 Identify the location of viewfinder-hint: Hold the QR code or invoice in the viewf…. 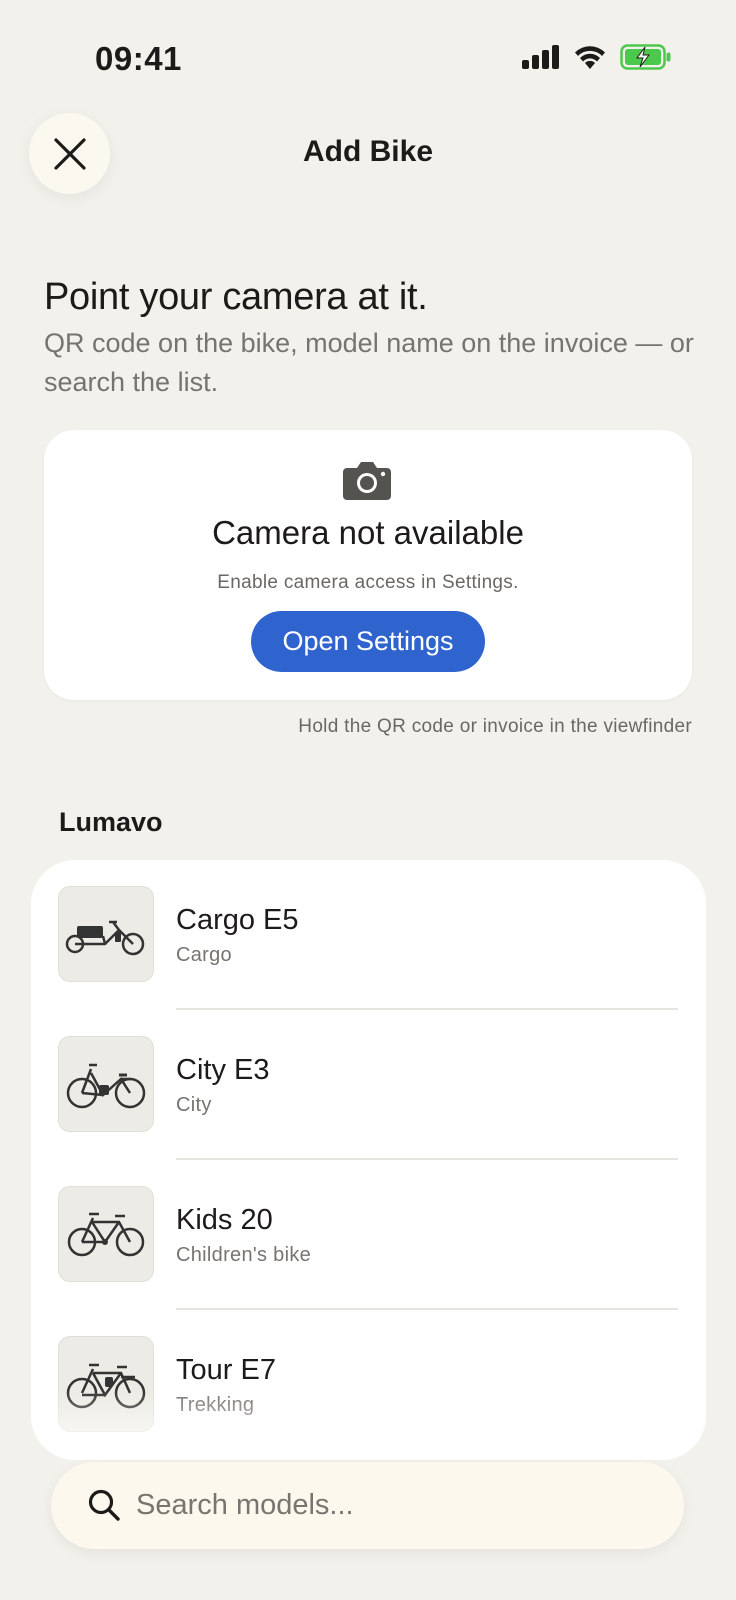
(495, 726).